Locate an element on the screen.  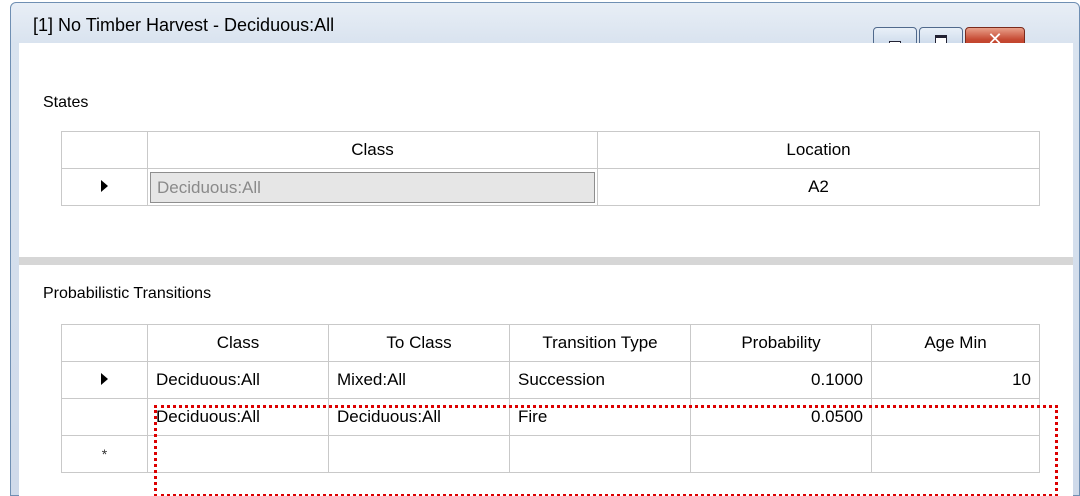
new-row: * is located at coordinates (550, 454).